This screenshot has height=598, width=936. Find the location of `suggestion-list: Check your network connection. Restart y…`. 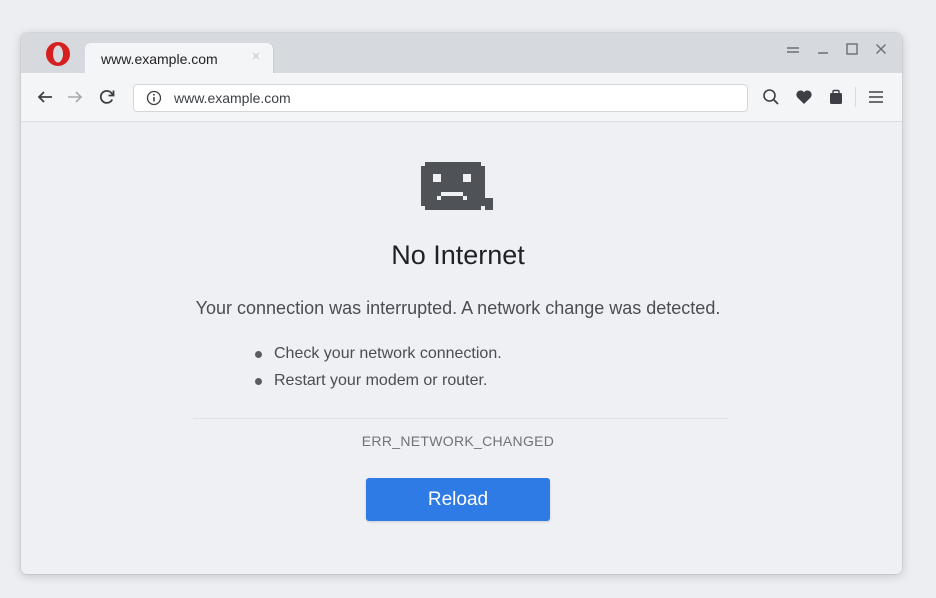

suggestion-list: Check your network connection. Restart y… is located at coordinates (378, 371).